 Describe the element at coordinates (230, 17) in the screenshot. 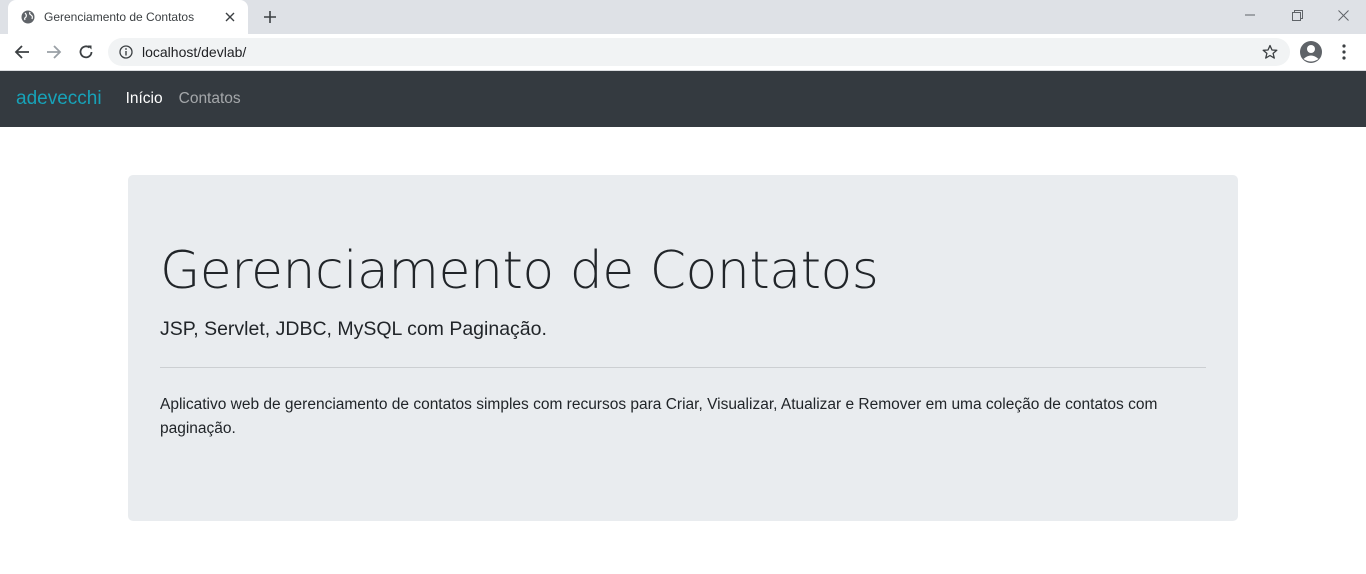

I see `close-icon` at that location.